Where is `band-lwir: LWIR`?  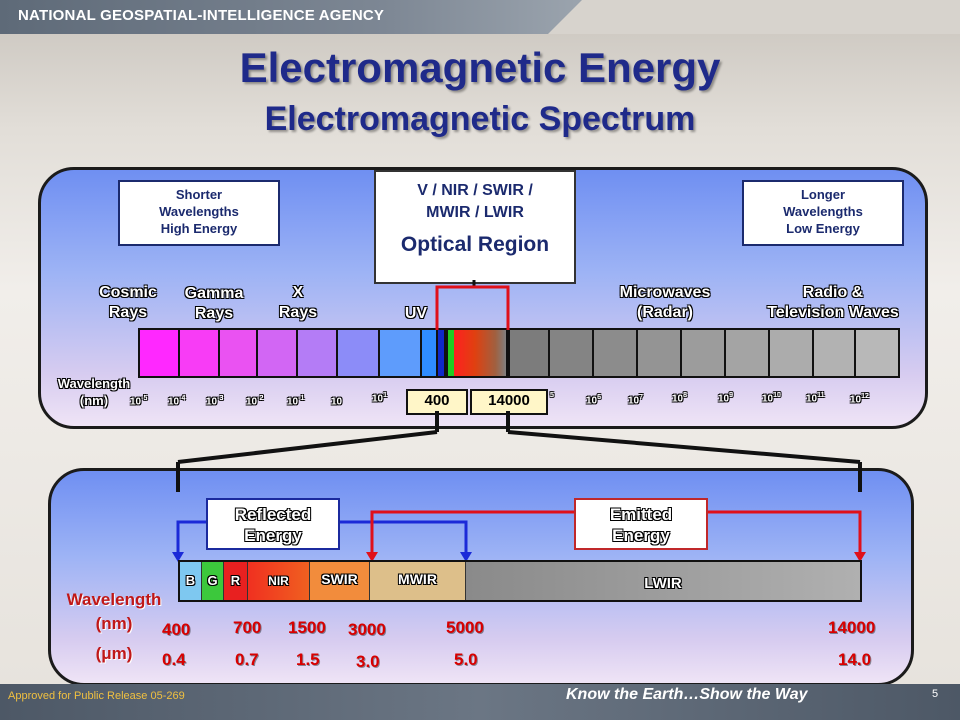 band-lwir: LWIR is located at coordinates (663, 581).